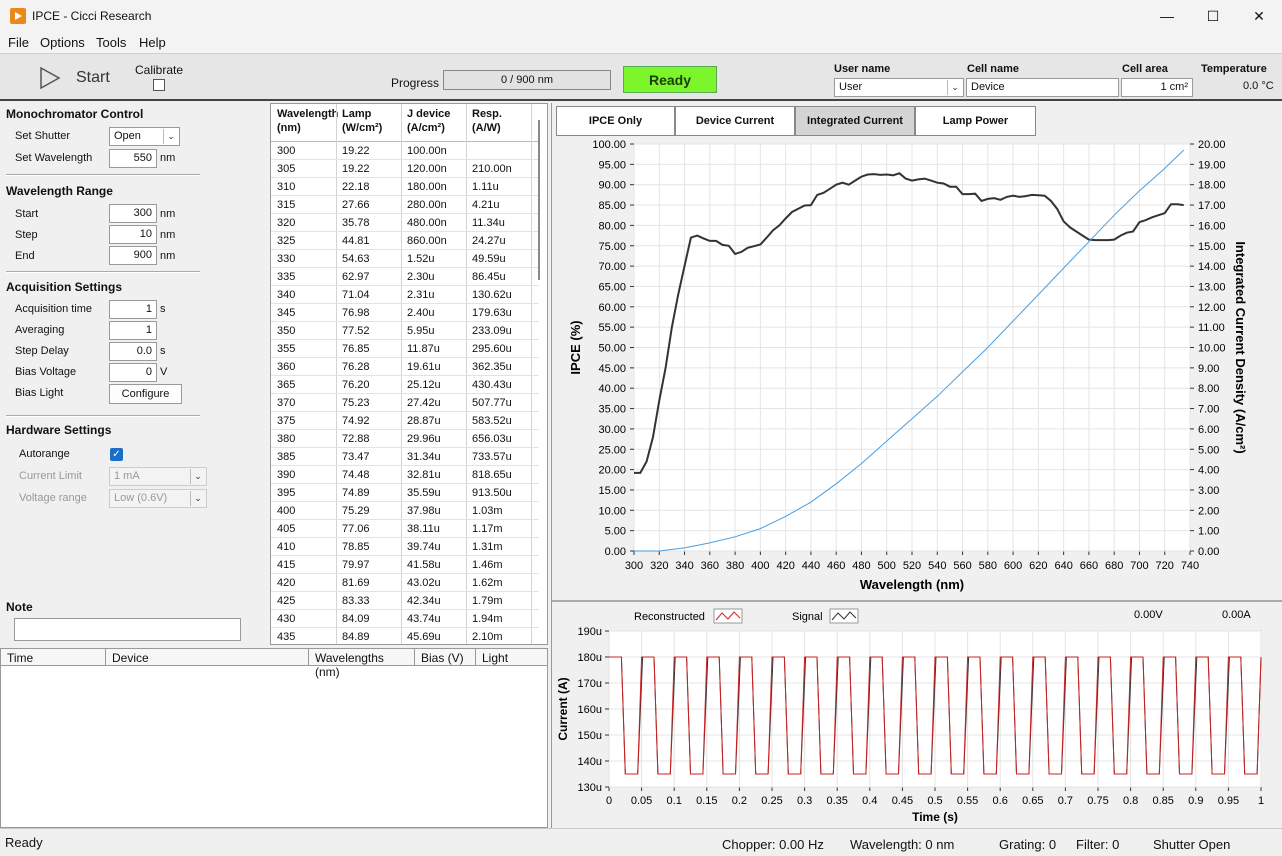 The height and width of the screenshot is (856, 1282). I want to click on menu-tools: Tools, so click(111, 42).